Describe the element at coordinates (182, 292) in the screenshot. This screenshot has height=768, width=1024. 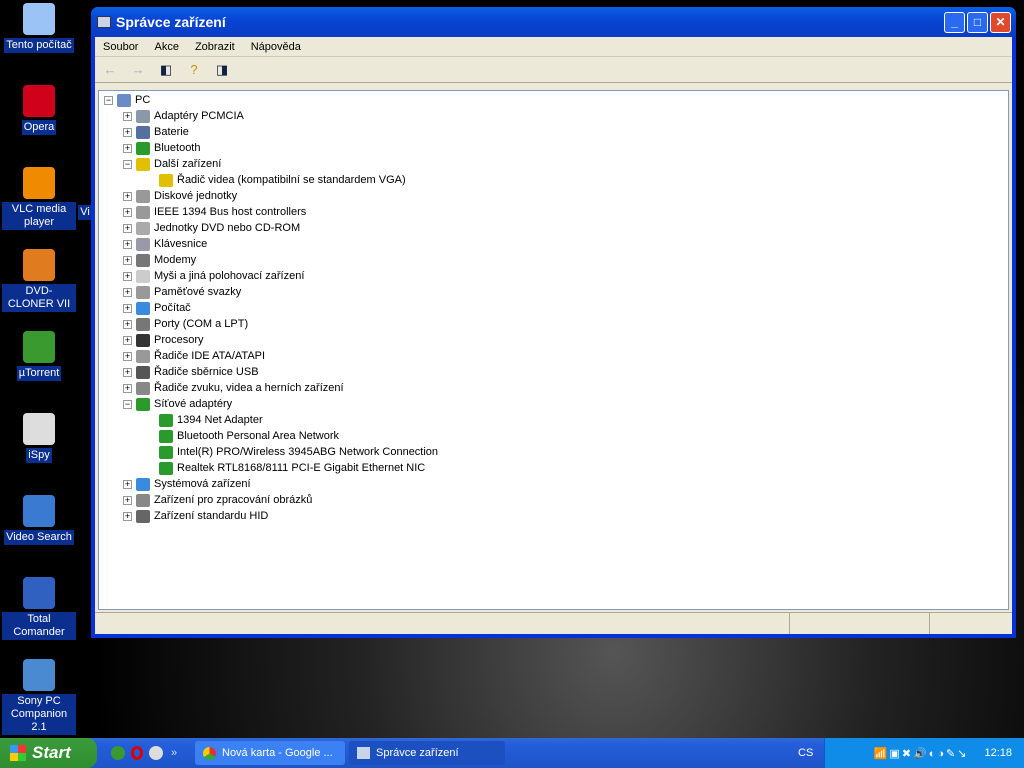
I see `tree-item: + Paměťové svazky` at that location.